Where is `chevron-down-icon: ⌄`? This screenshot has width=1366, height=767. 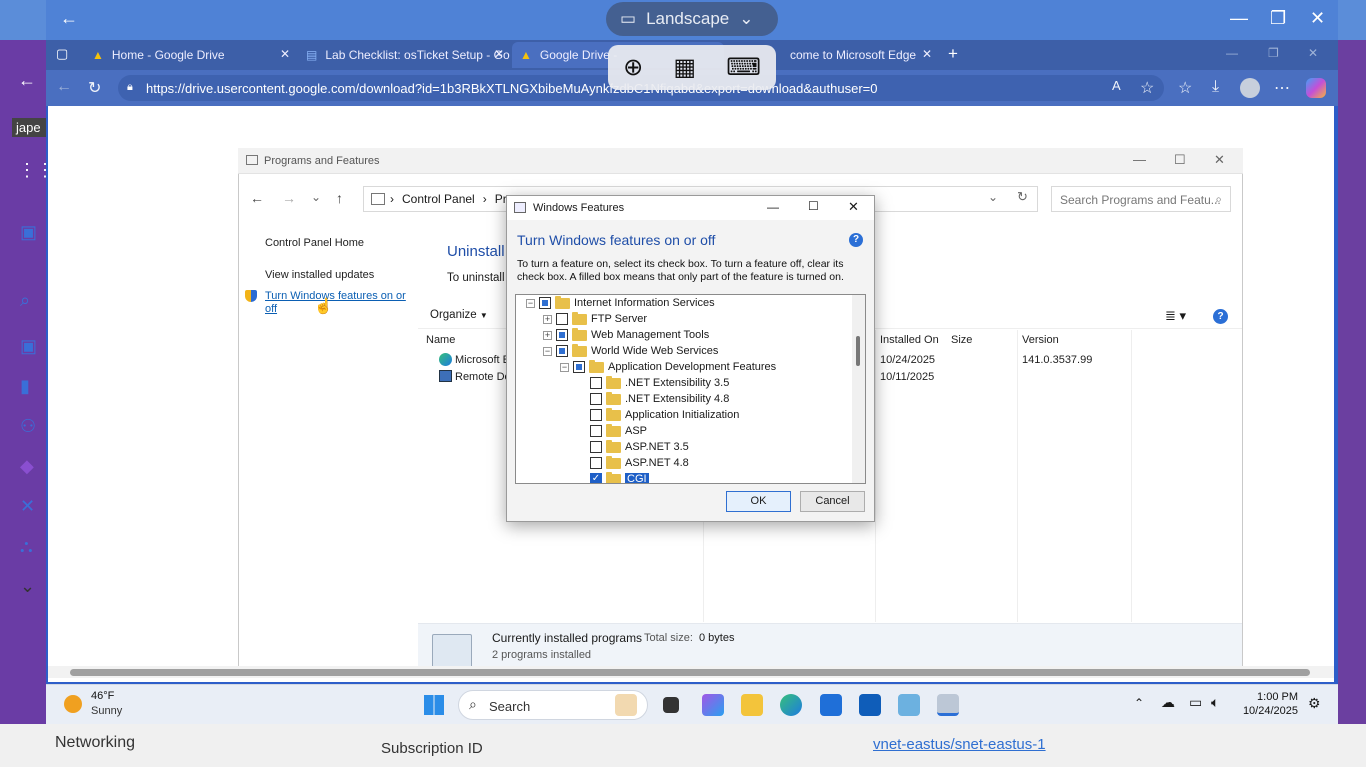 chevron-down-icon: ⌄ is located at coordinates (27, 586).